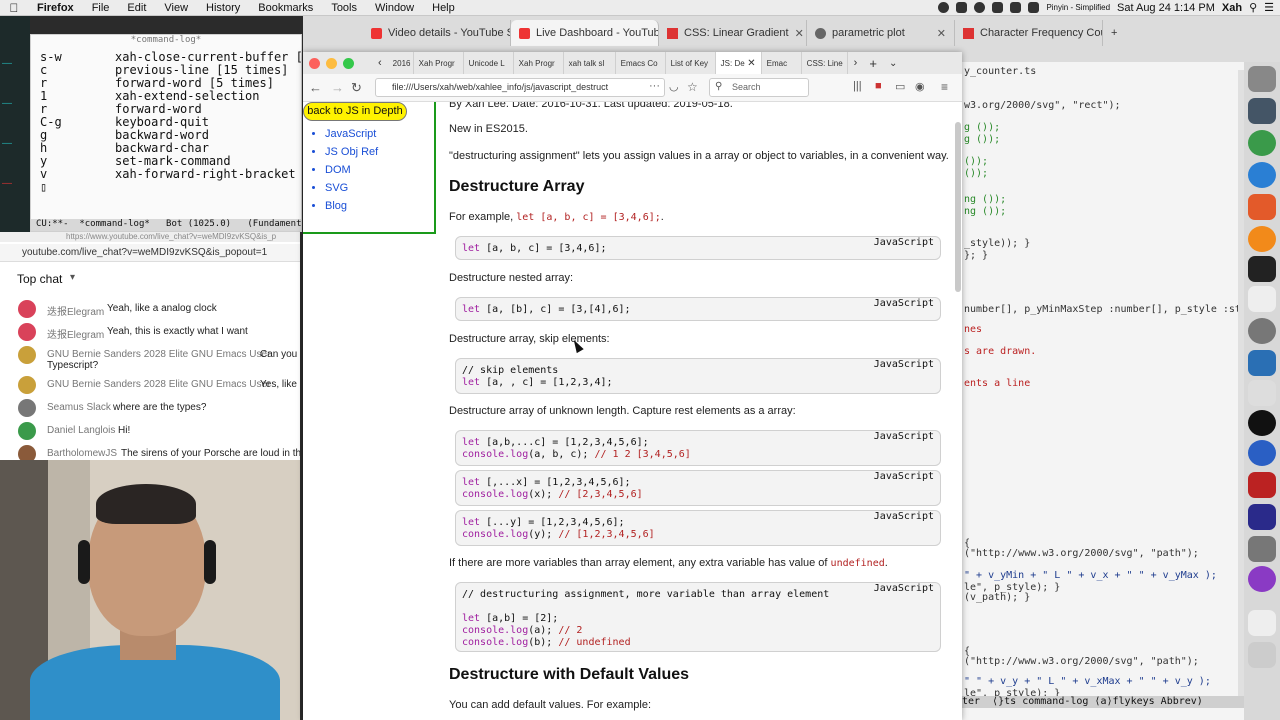 The width and height of the screenshot is (1280, 720). What do you see at coordinates (856, 63) in the screenshot?
I see `tab-scroll-right-icon: ›` at bounding box center [856, 63].